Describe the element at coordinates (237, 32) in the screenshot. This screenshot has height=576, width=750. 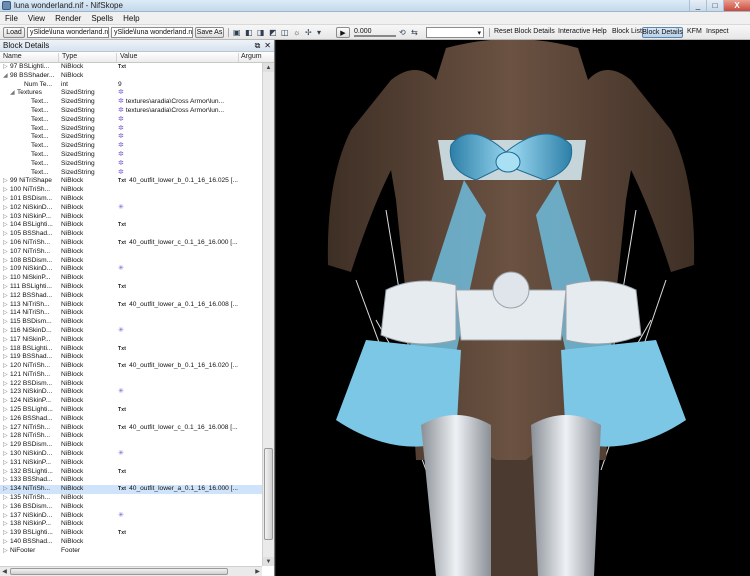
I see `view-top-icon: ▣` at that location.